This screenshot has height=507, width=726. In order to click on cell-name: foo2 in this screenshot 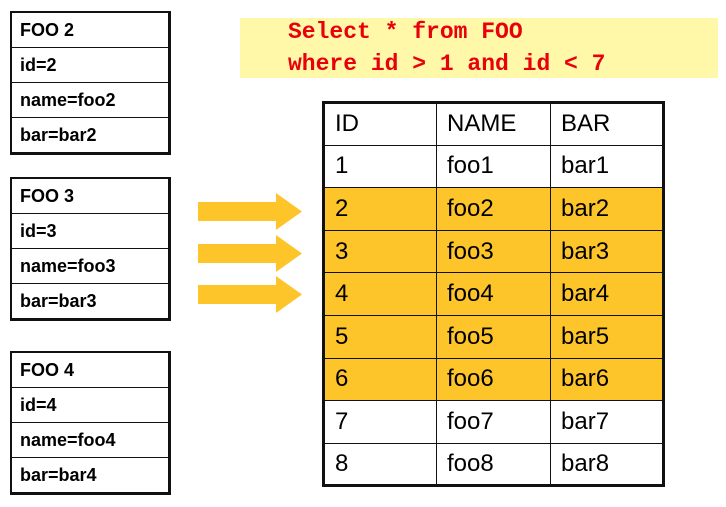, I will do `click(493, 209)`.